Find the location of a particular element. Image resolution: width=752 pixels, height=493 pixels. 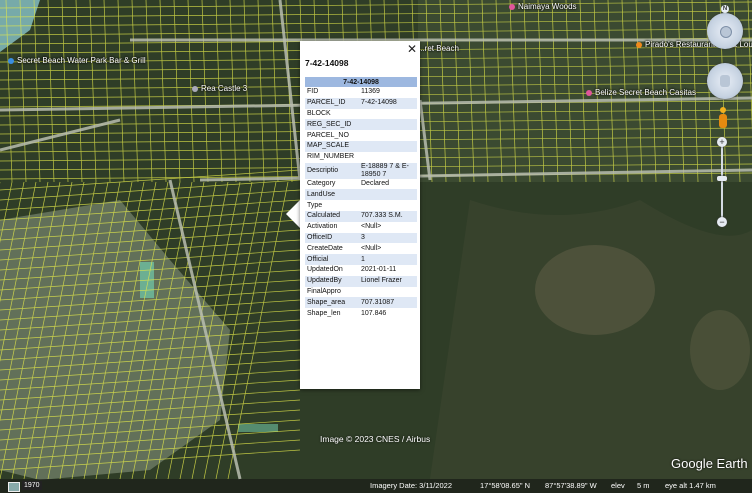

imagery-credit: Image © 2023 CNES / Airbus is located at coordinates (375, 439).